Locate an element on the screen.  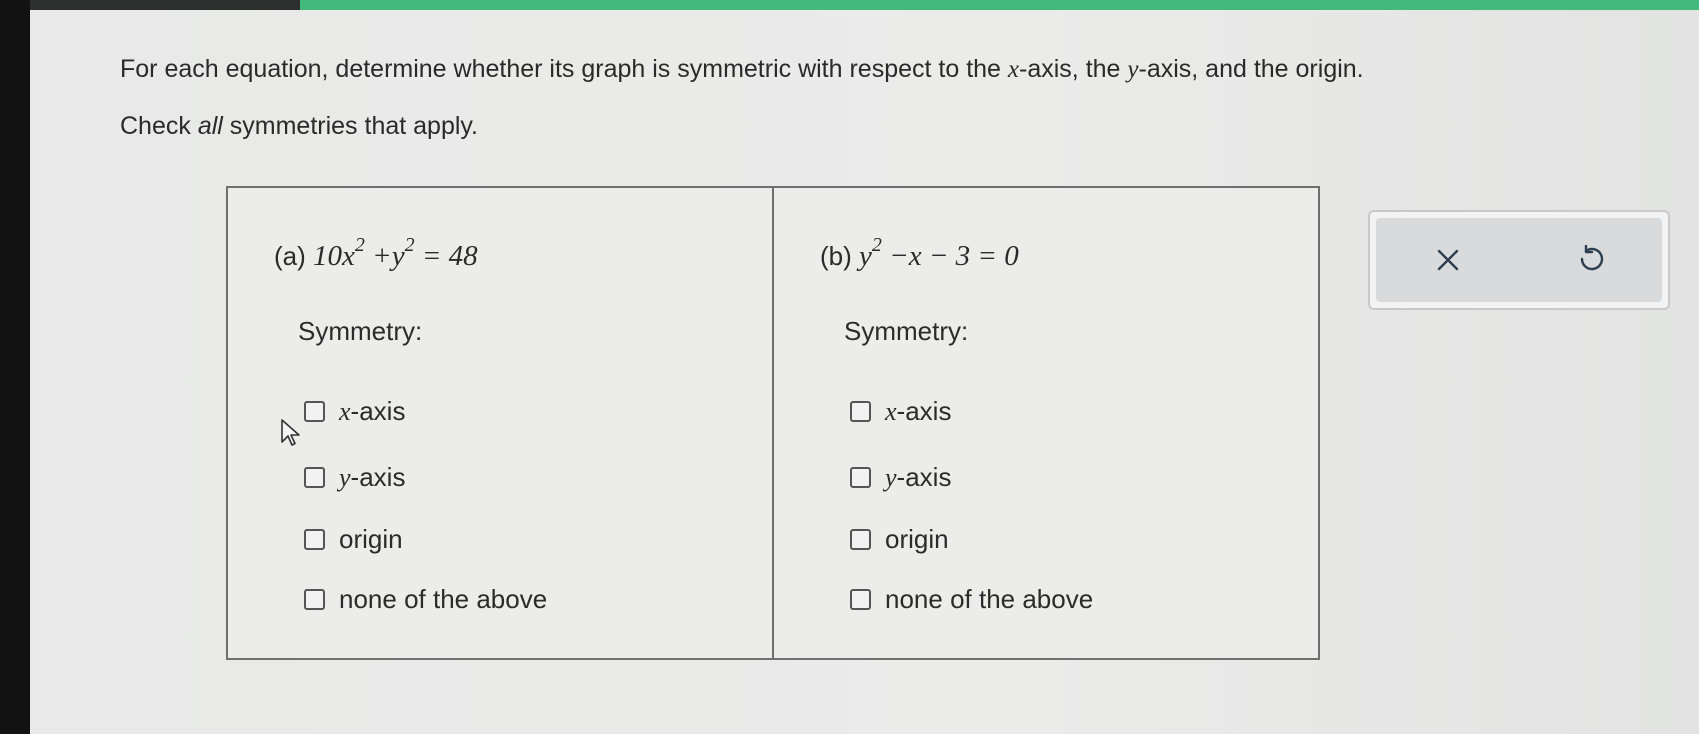
undo-button is located at coordinates (1591, 260).